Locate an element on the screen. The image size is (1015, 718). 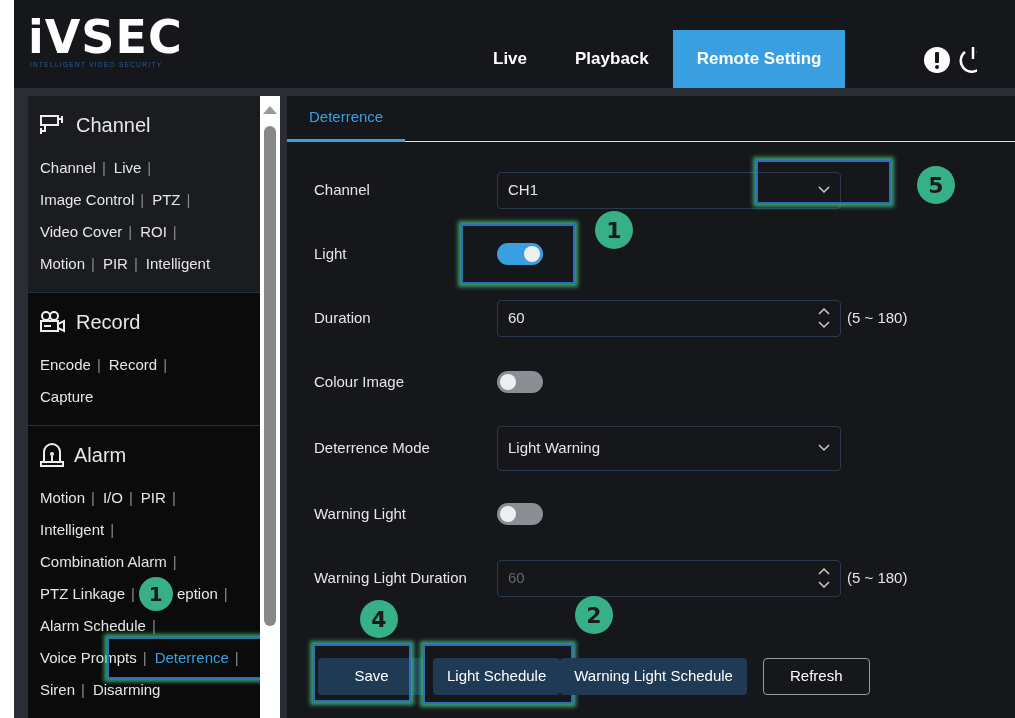
nav-tab: Live is located at coordinates (510, 59).